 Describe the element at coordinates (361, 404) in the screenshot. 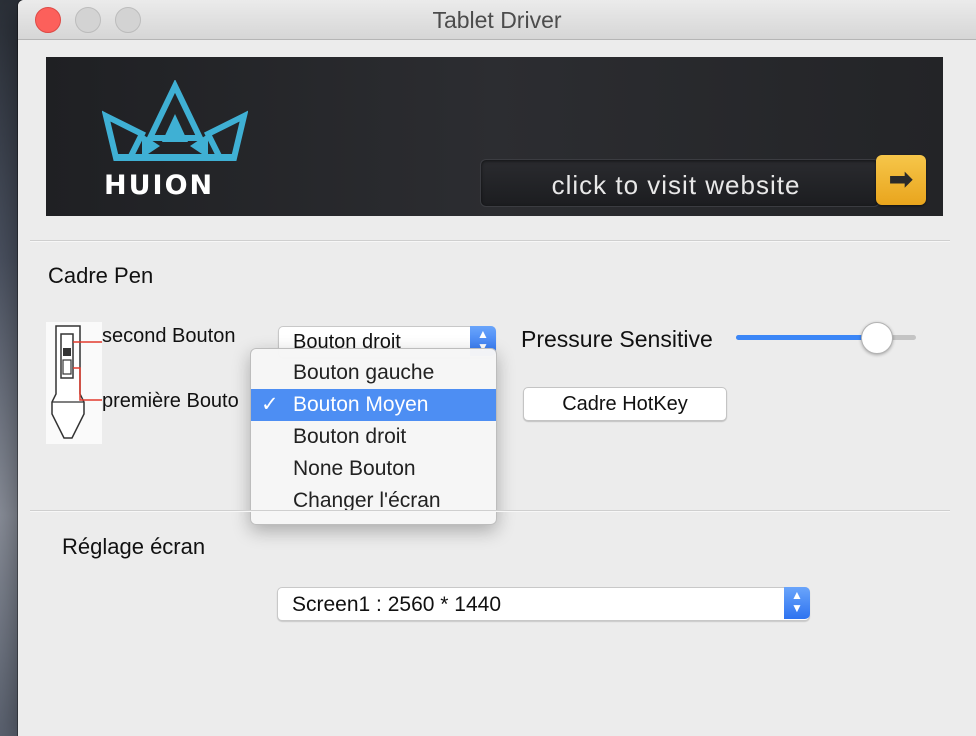

I see `menu-item-label: Bouton Moyen` at that location.